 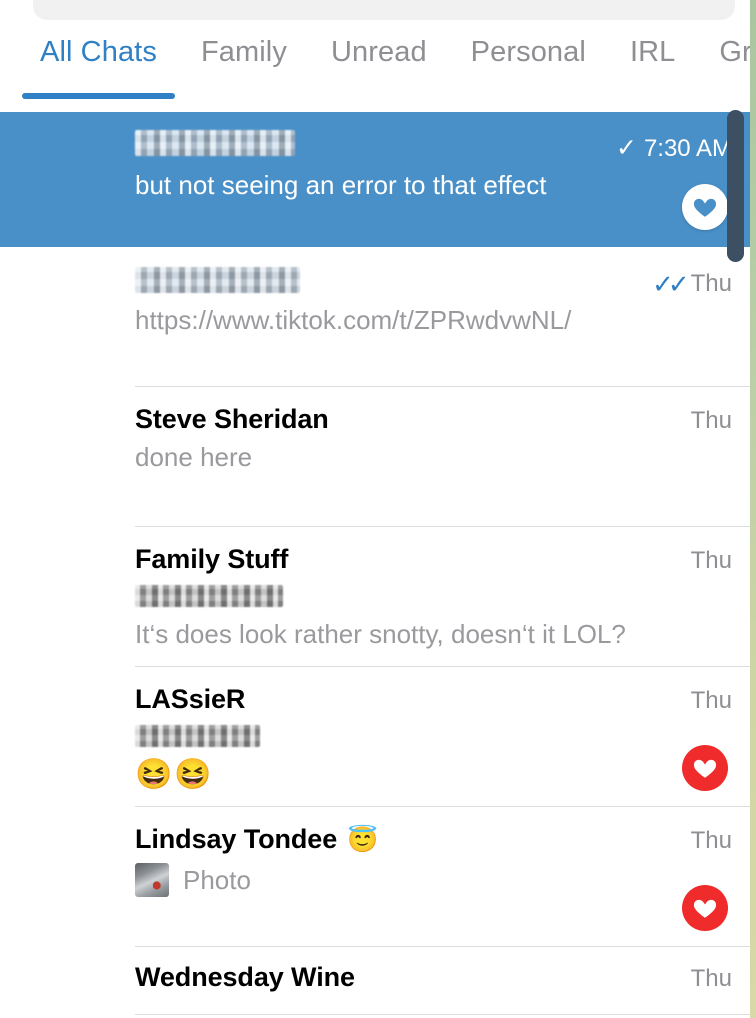 What do you see at coordinates (375, 981) in the screenshot?
I see `chat-list-item: Wednesday Wine Thu` at bounding box center [375, 981].